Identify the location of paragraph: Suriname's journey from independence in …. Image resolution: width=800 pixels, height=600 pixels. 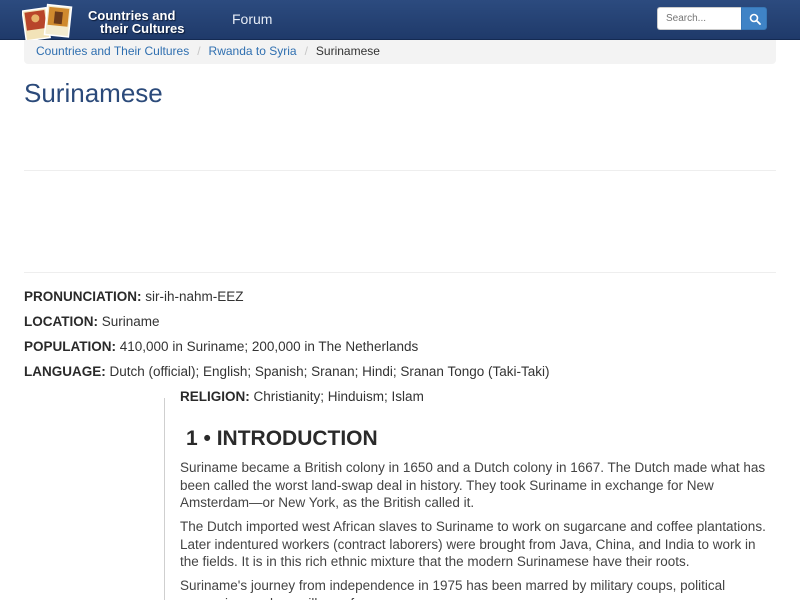
(453, 589).